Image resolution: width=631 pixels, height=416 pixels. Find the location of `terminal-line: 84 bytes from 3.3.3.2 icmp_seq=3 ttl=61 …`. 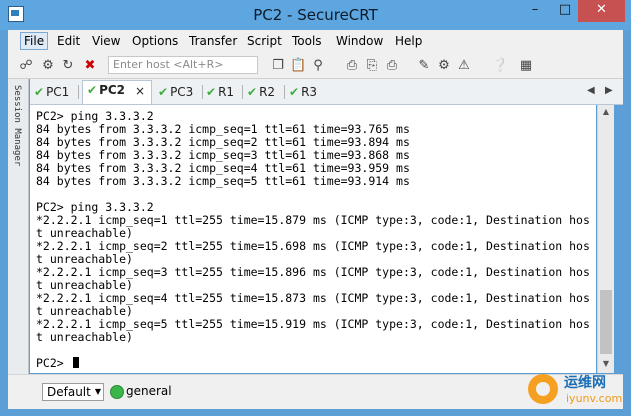

terminal-line: 84 bytes from 3.3.3.2 icmp_seq=3 ttl=61 … is located at coordinates (223, 155).